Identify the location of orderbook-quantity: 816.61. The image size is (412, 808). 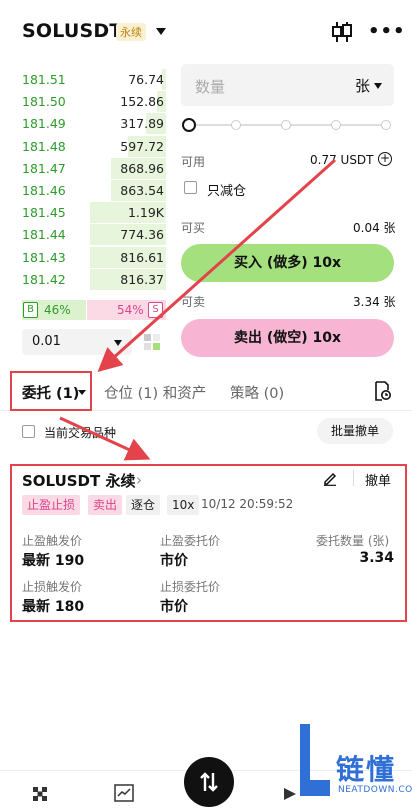
(142, 257).